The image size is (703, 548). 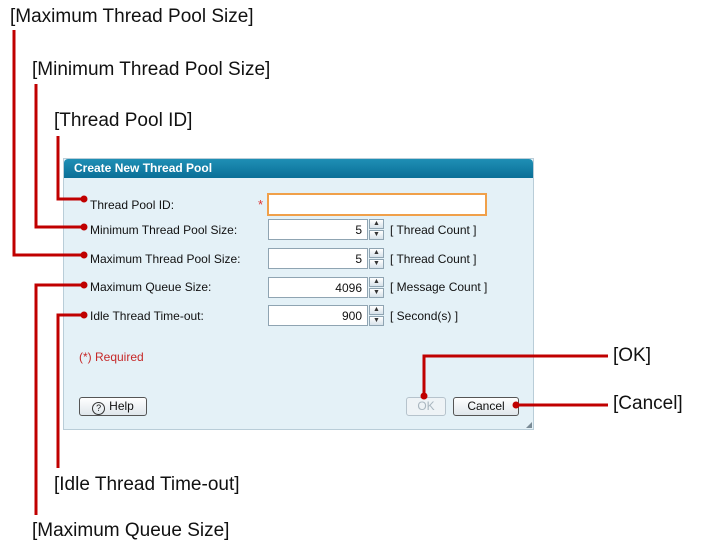 I want to click on maximum-thread-pool-size-stepper: ▲ ▼, so click(x=376, y=258).